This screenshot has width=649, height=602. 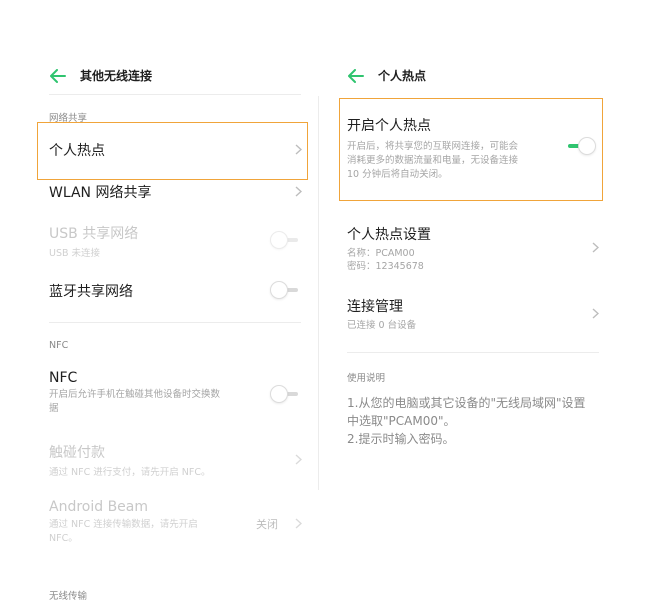 What do you see at coordinates (116, 75) in the screenshot?
I see `page-title: 其他无线连接` at bounding box center [116, 75].